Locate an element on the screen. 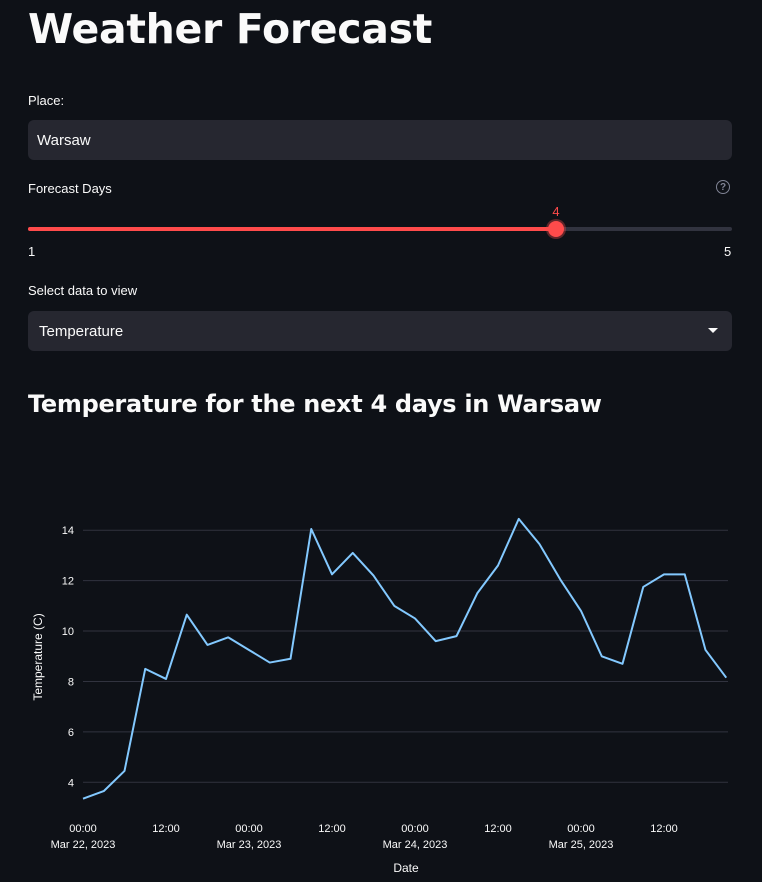 Image resolution: width=762 pixels, height=882 pixels. x-tick-date-label: Mar 23, 2023 is located at coordinates (249, 845).